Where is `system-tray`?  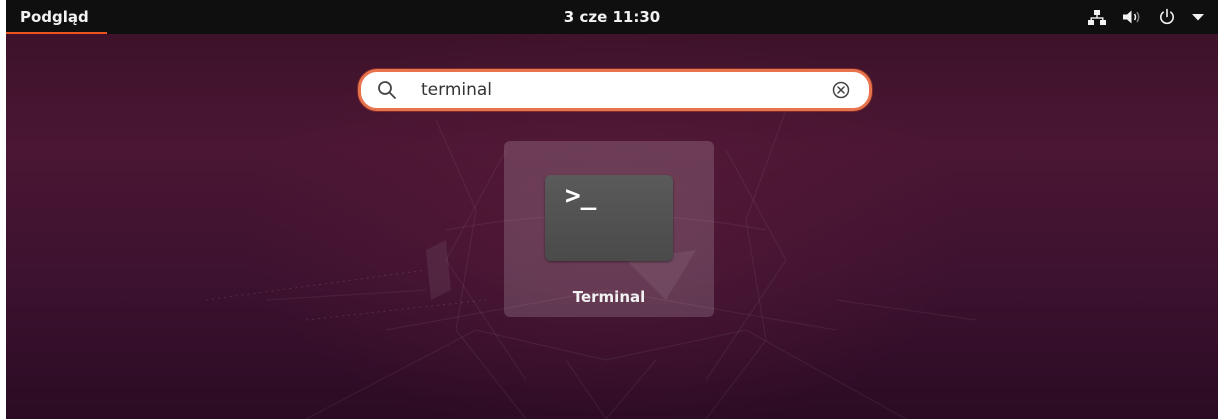 system-tray is located at coordinates (1146, 17).